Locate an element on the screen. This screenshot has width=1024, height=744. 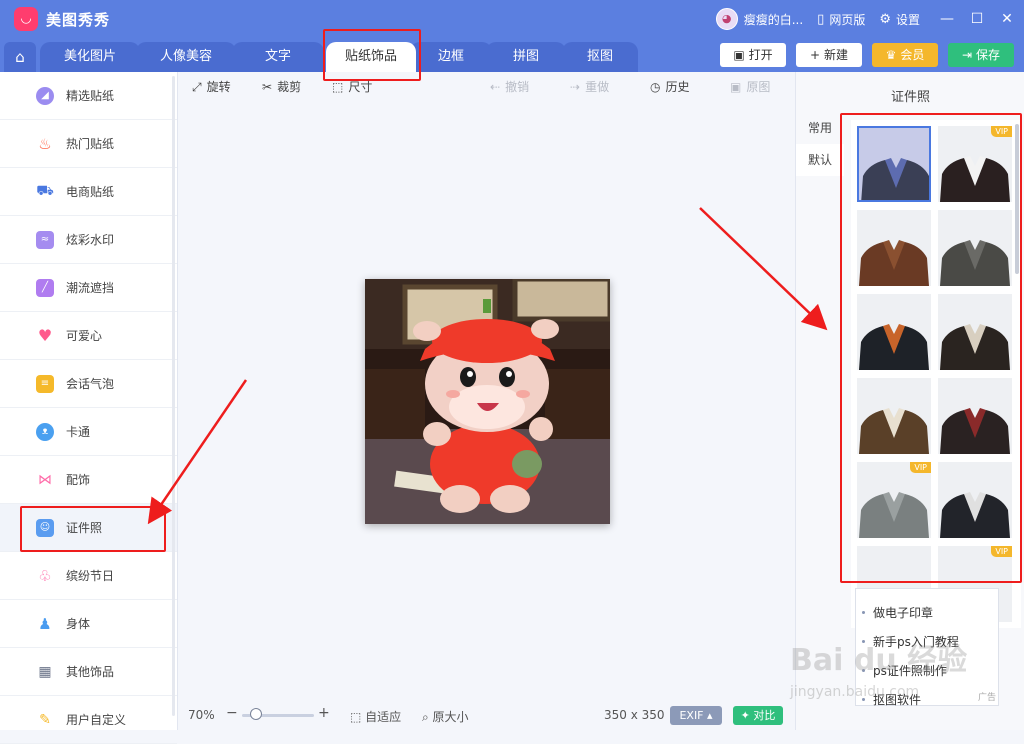
actual-size-button: ⌕ 原大小 is located at coordinates (445, 716).